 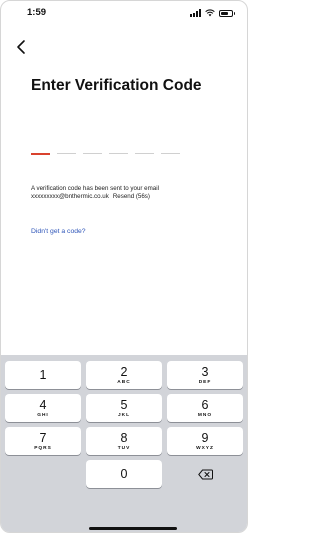 What do you see at coordinates (43, 375) in the screenshot?
I see `key-1: 1` at bounding box center [43, 375].